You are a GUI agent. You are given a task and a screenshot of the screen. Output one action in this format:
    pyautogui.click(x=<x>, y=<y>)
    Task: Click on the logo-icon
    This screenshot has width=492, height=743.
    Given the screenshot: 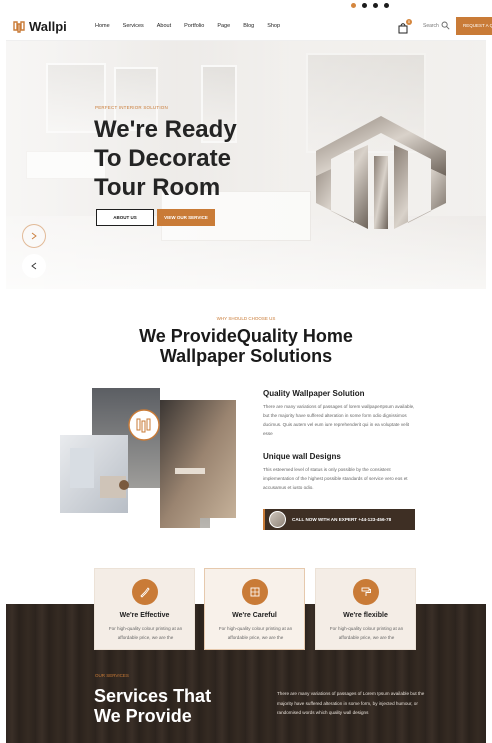 What is the action you would take?
    pyautogui.click(x=19, y=26)
    